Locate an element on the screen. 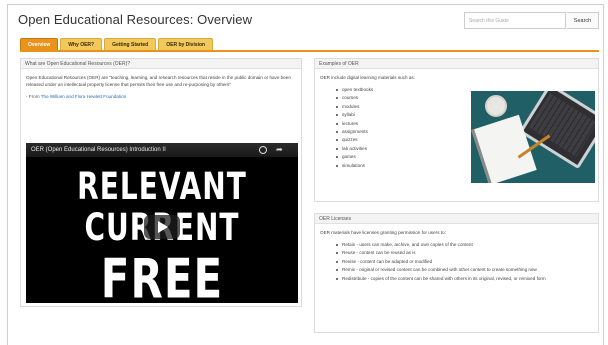 The height and width of the screenshot is (345, 608). play-button is located at coordinates (162, 227).